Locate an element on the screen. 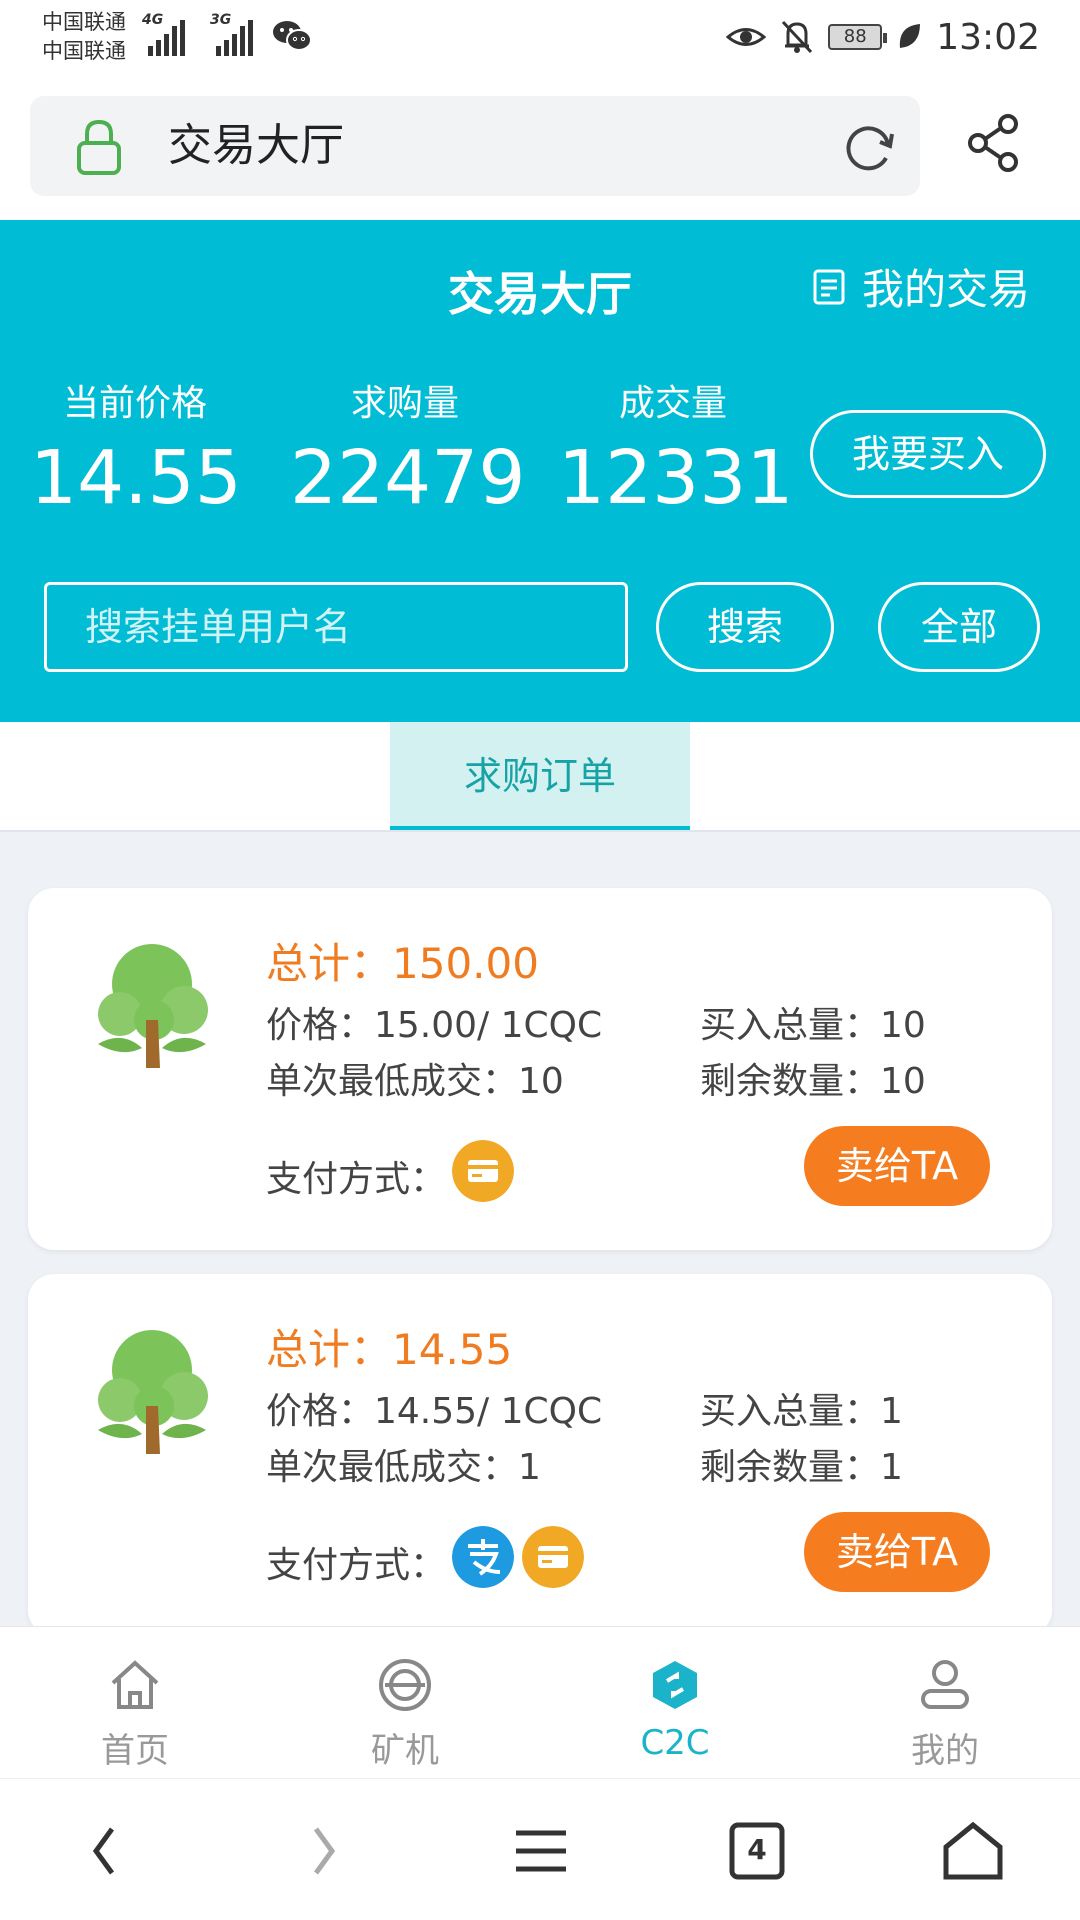 The height and width of the screenshot is (1920, 1080). carrier-2: 中国联通 is located at coordinates (84, 51).